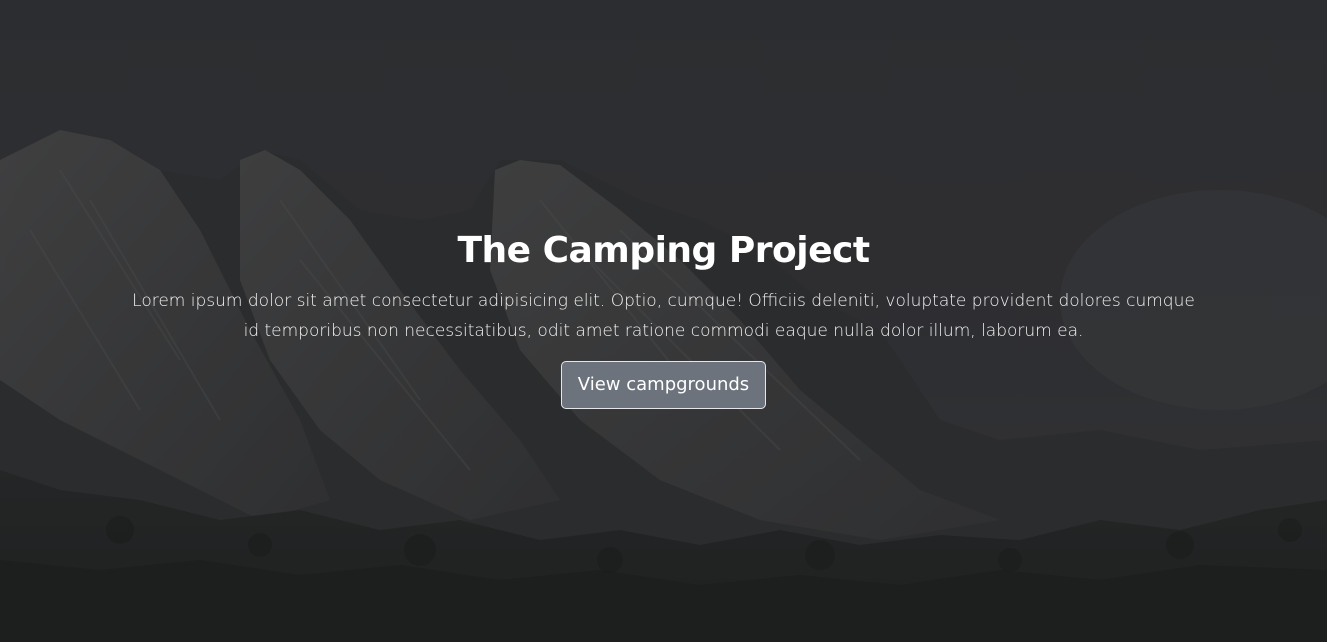 The image size is (1327, 642). Describe the element at coordinates (663, 385) in the screenshot. I see `view-campgrounds-button: View campgrounds` at that location.